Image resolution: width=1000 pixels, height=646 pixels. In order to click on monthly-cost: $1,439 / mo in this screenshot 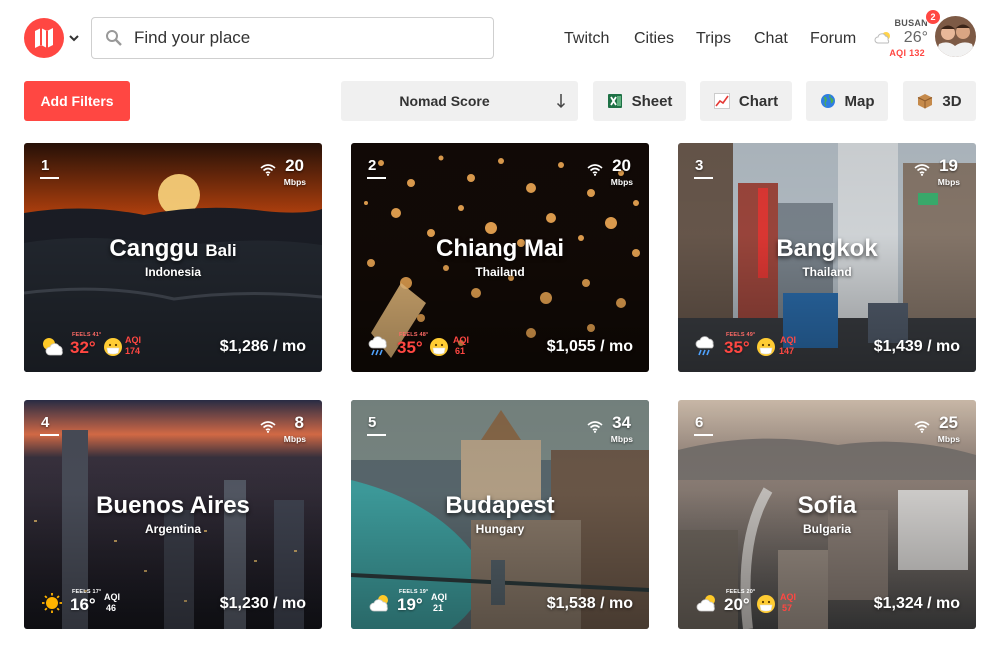, I will do `click(916, 346)`.